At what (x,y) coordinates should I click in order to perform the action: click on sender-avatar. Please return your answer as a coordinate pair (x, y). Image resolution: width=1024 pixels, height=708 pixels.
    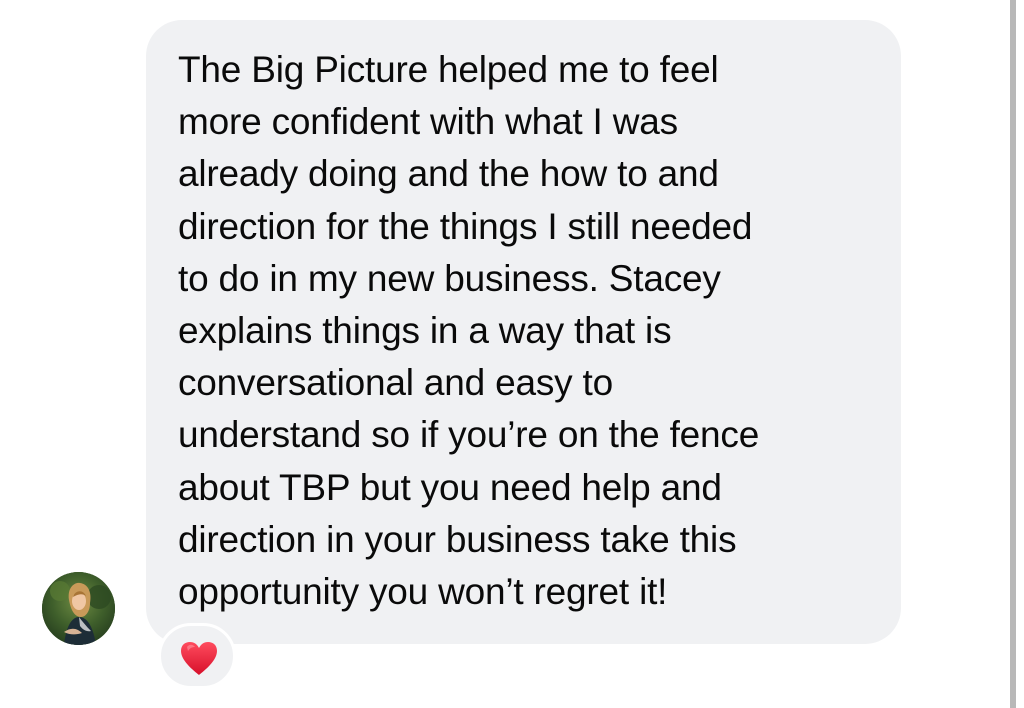
    Looking at the image, I should click on (78, 608).